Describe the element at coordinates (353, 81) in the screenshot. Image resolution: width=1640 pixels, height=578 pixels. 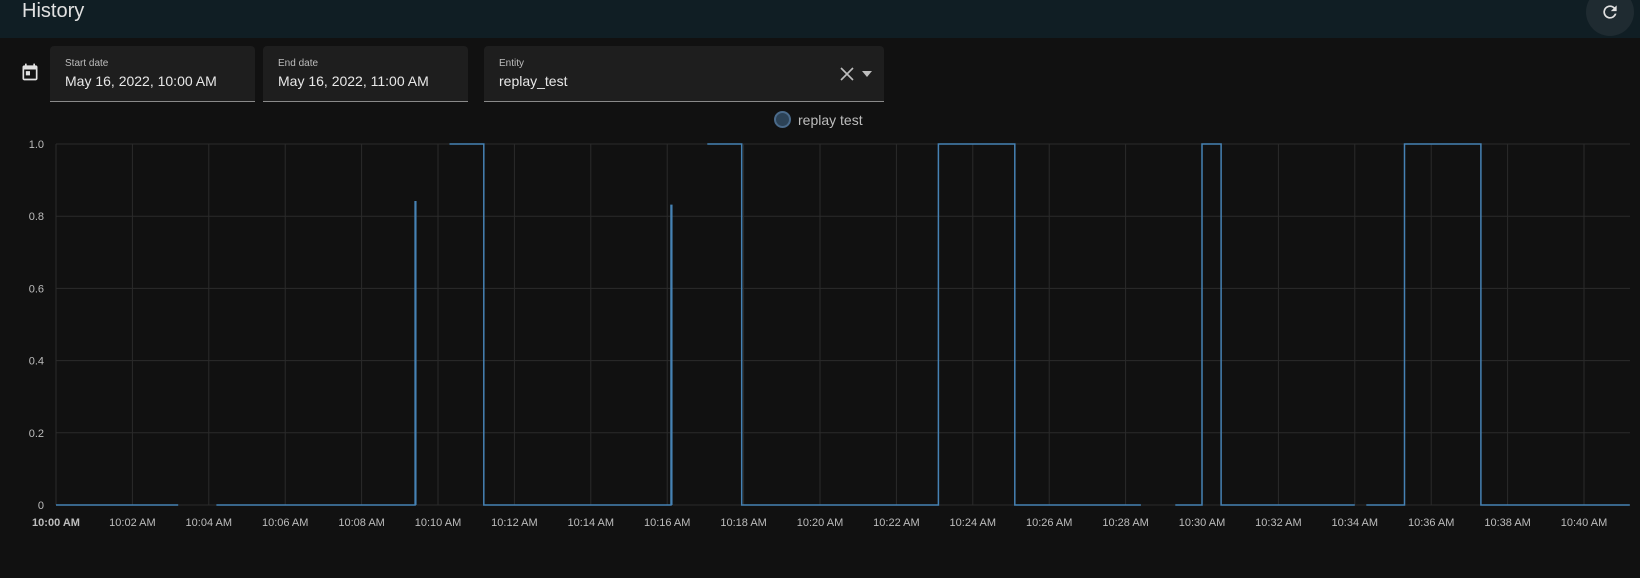
I see `end-date-value: May 16, 2022, 11:00 AM` at that location.